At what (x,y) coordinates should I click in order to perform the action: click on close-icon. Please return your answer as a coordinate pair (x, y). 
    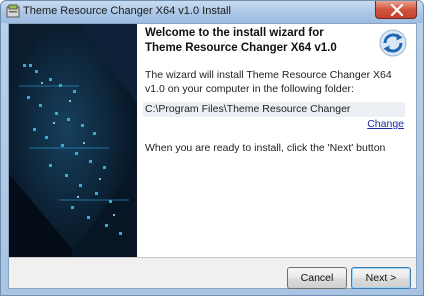
    Looking at the image, I should click on (397, 10).